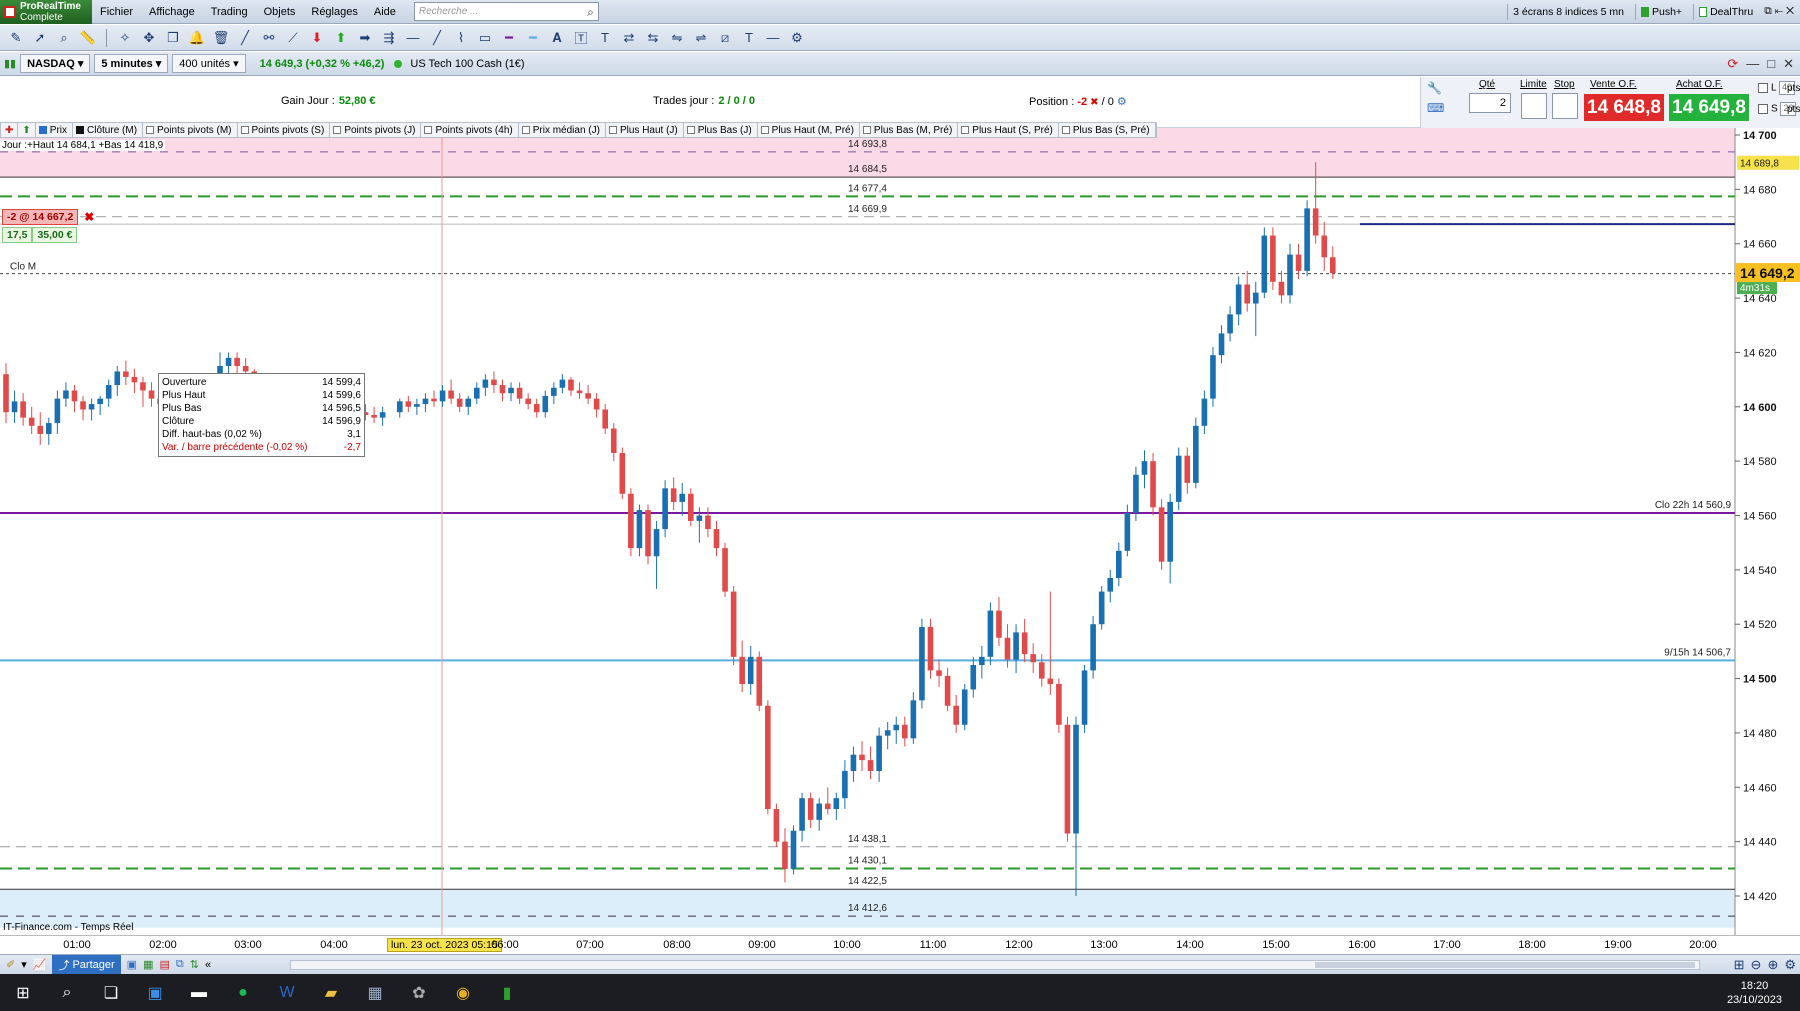 The height and width of the screenshot is (1011, 1800). I want to click on chart-type-icon: ▮▮, so click(10, 63).